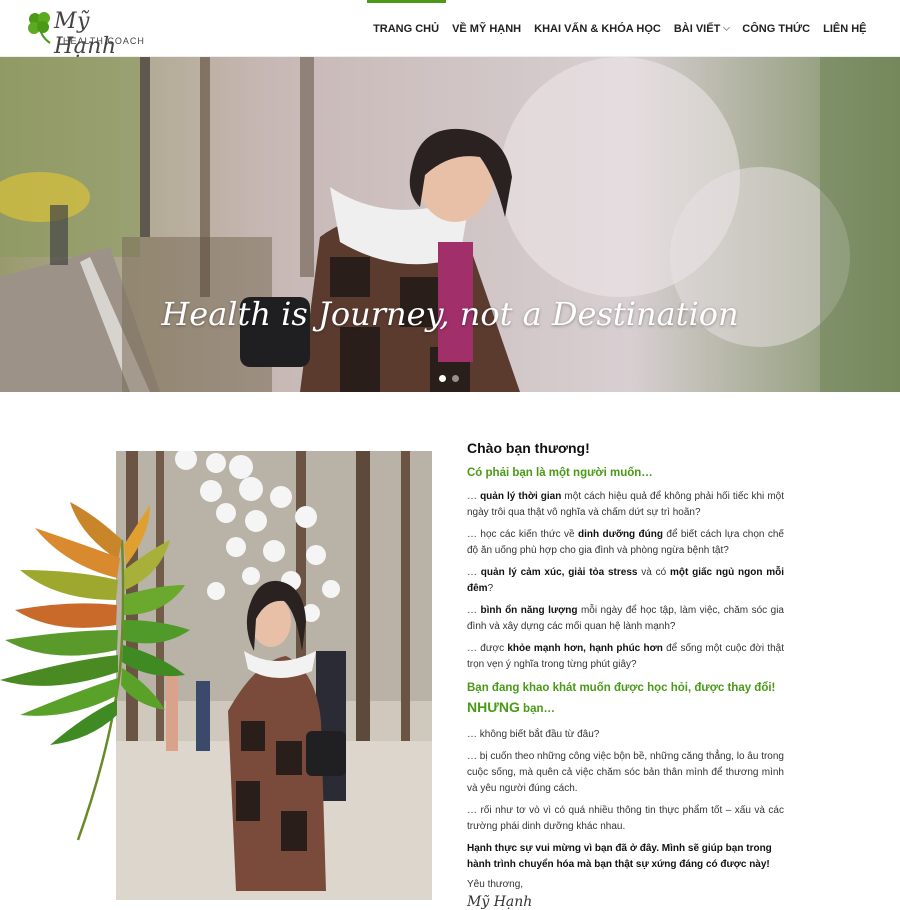 The width and height of the screenshot is (900, 910). I want to click on nav-label: VỀ MỸ HẠNH, so click(487, 28).